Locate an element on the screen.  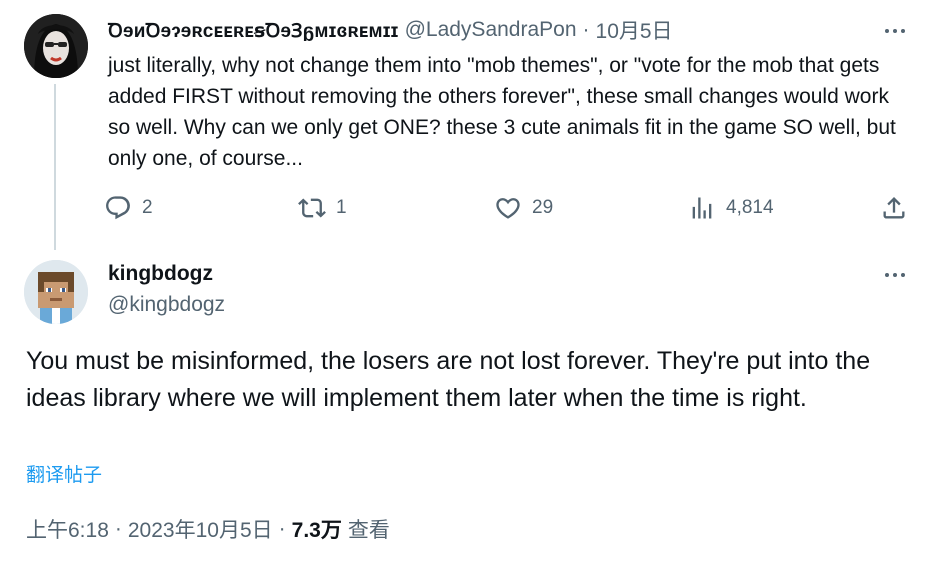
views-count: 4,814 is located at coordinates (750, 207).